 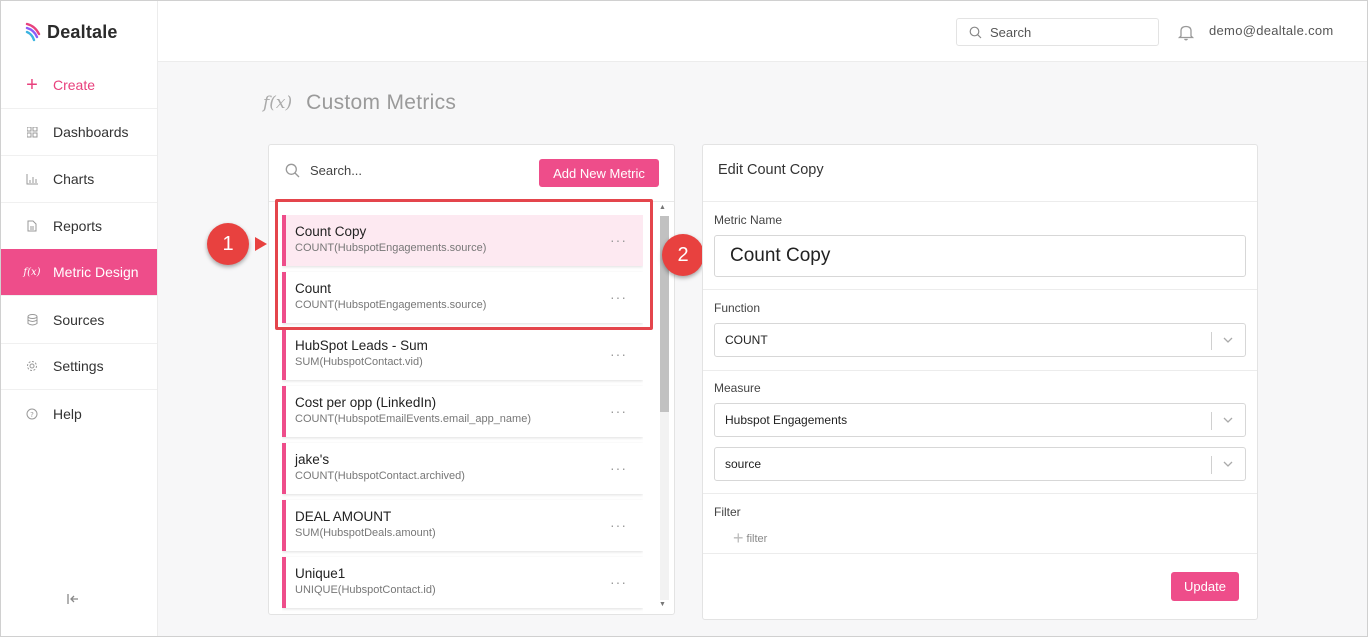 I want to click on add-filter-label: filter, so click(x=757, y=538).